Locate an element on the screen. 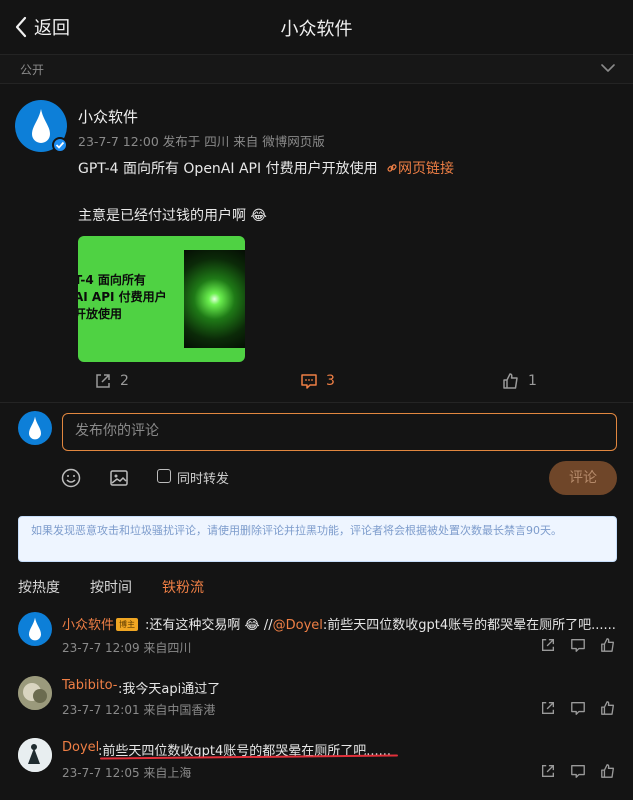 The height and width of the screenshot is (800, 633). repost-button: 2 is located at coordinates (111, 381).